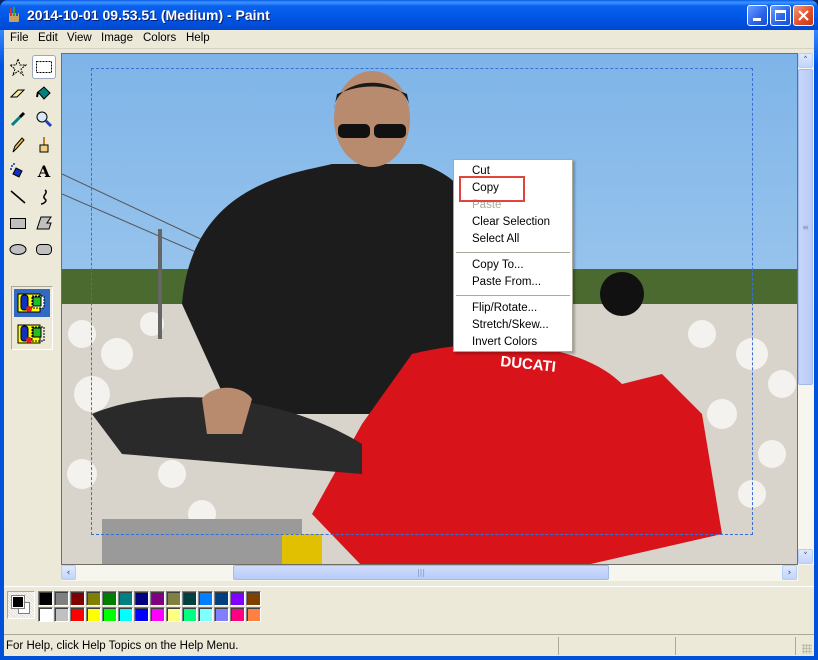  Describe the element at coordinates (159, 38) in the screenshot. I see `menu-colors: Colors` at that location.